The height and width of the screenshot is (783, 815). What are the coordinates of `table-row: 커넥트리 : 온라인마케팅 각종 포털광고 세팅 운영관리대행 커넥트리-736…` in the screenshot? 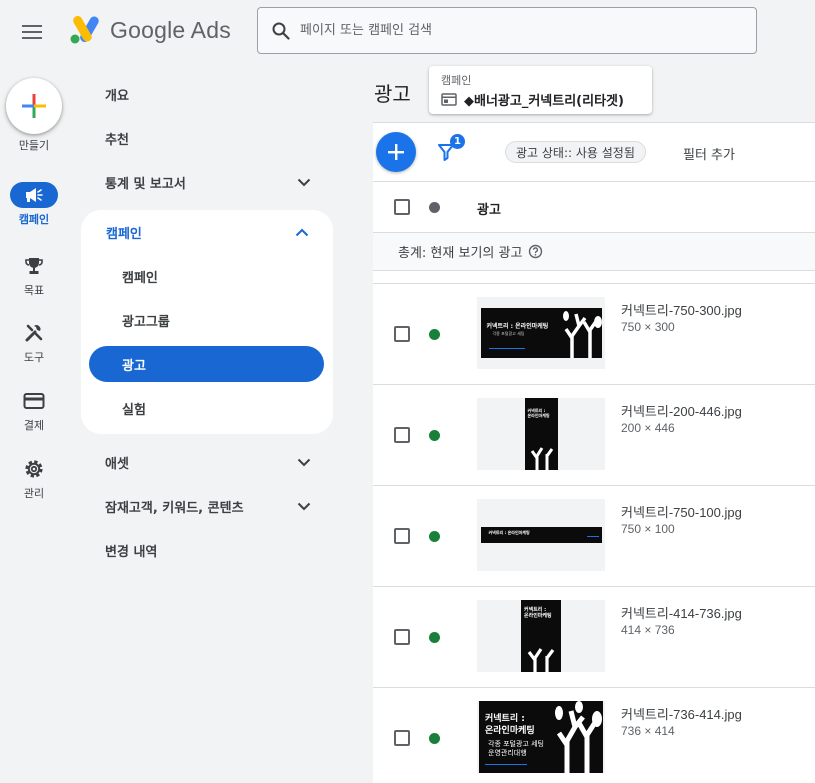 It's located at (594, 735).